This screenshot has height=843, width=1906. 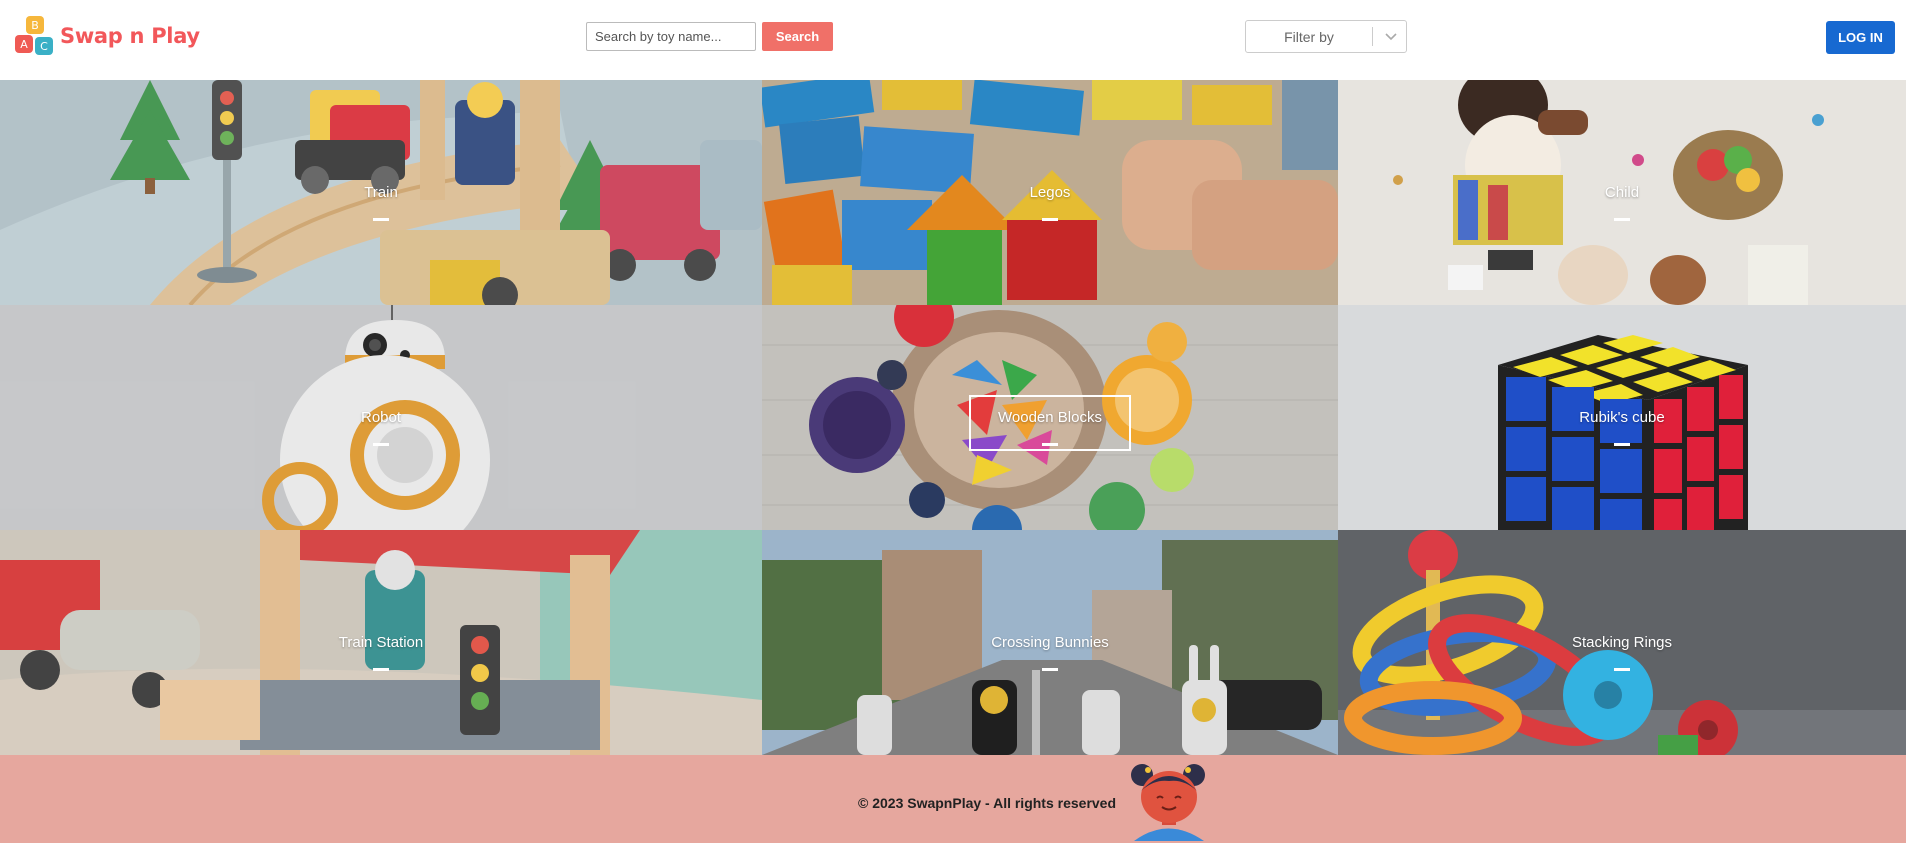 I want to click on tile-title: Wooden Blocks, so click(x=1050, y=417).